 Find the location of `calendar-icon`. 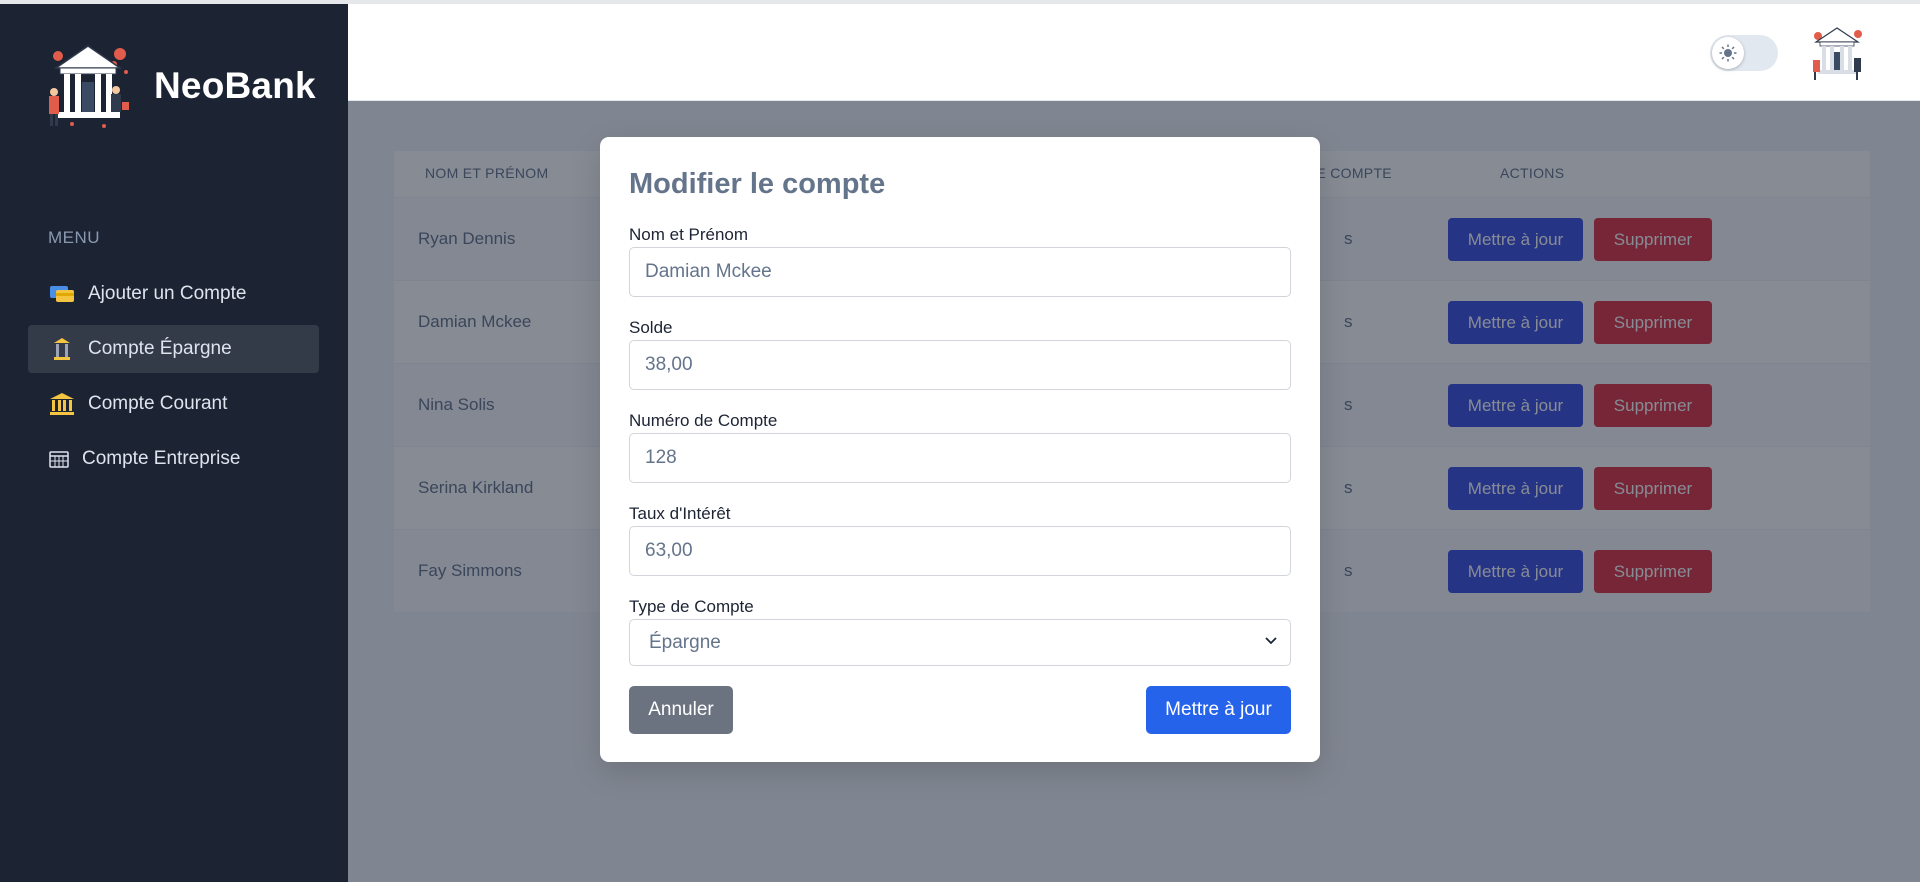

calendar-icon is located at coordinates (59, 459).